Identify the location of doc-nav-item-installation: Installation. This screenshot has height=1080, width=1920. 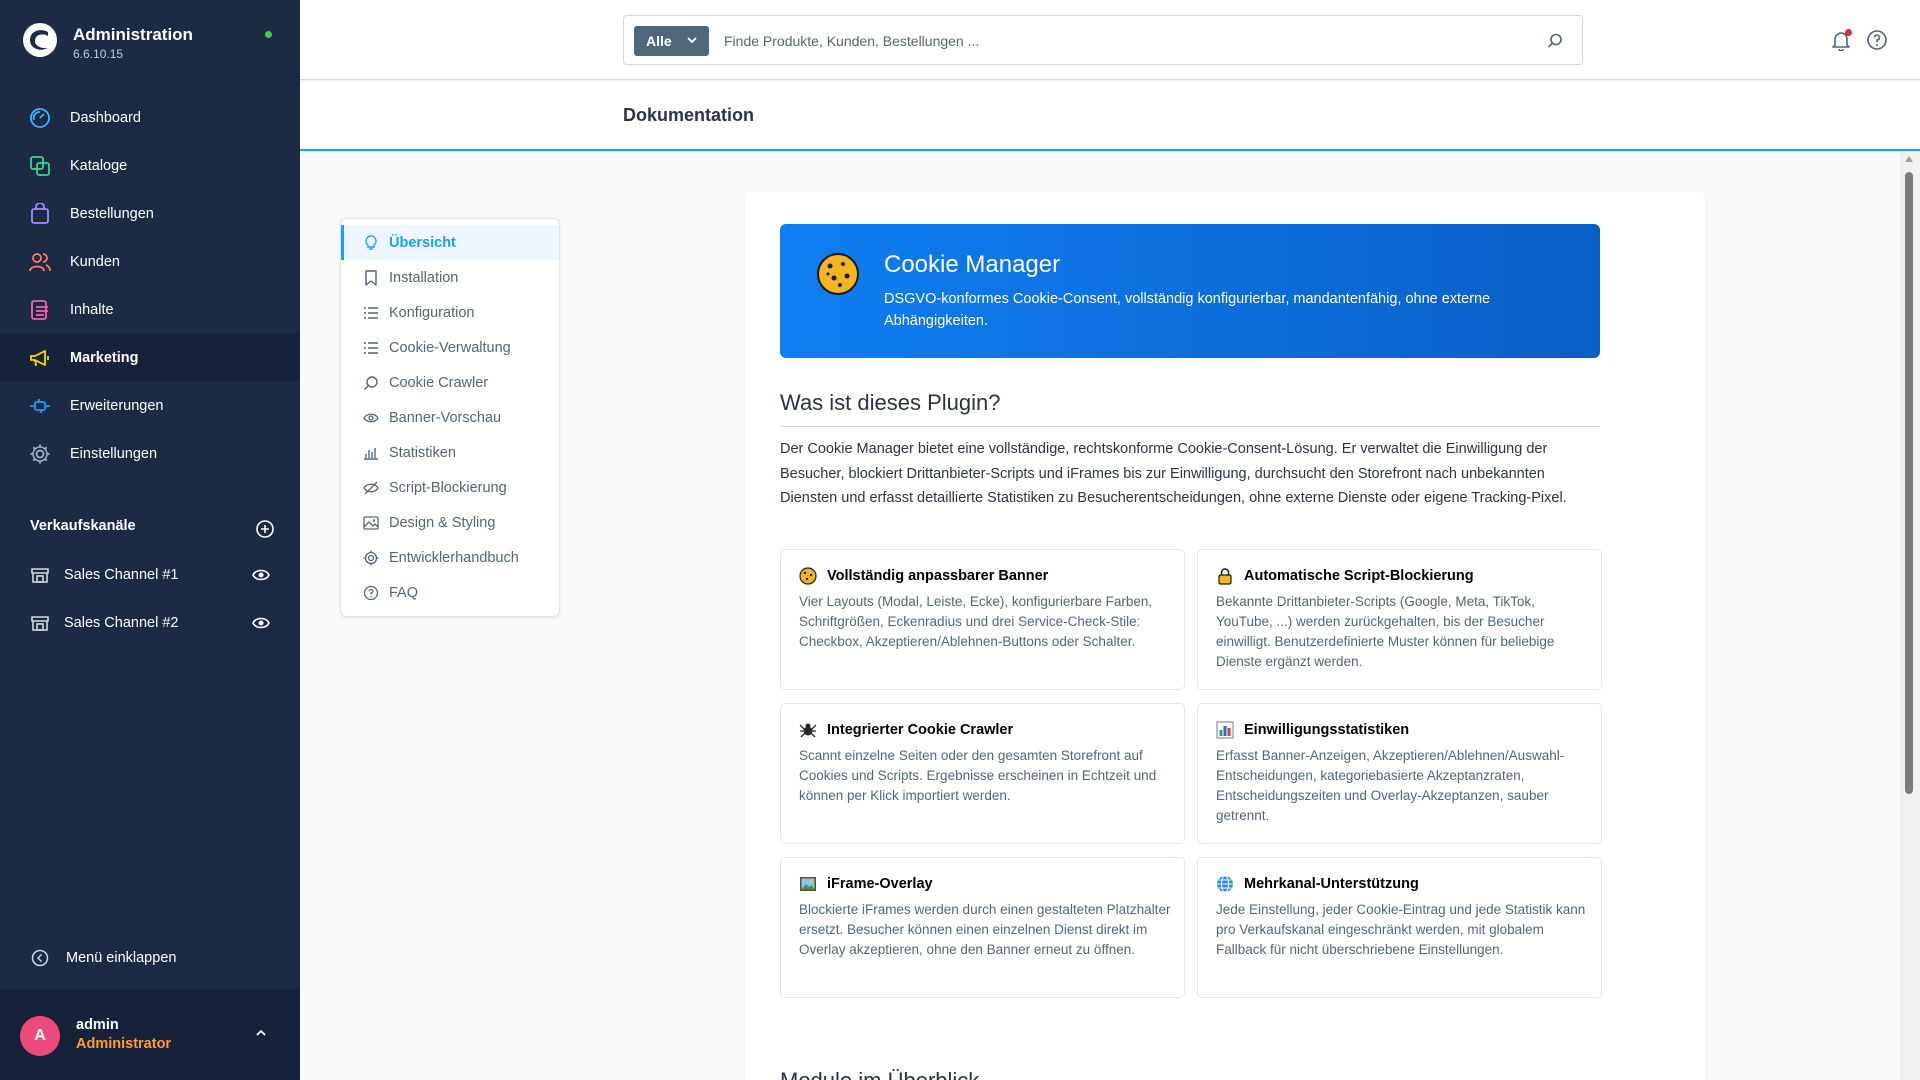
(450, 277).